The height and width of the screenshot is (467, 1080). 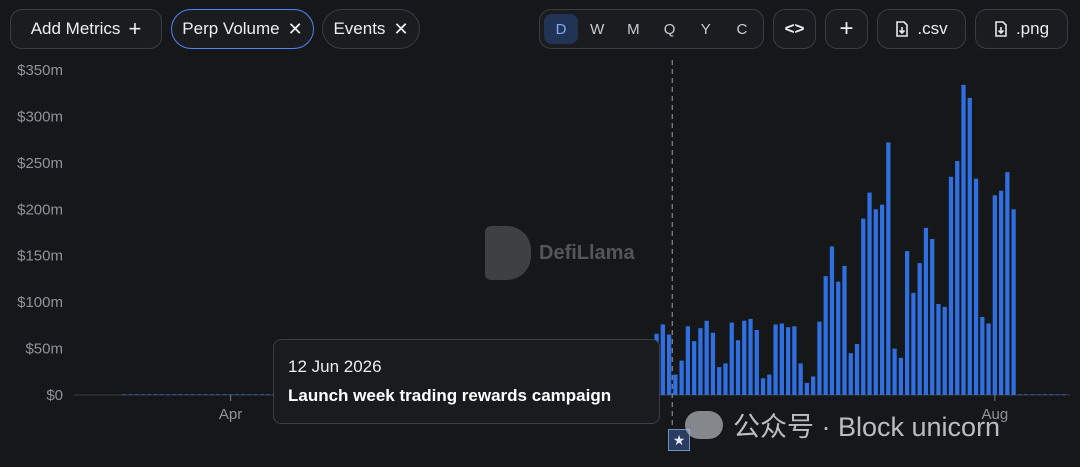 I want to click on period-quarter-button: Q, so click(x=670, y=29).